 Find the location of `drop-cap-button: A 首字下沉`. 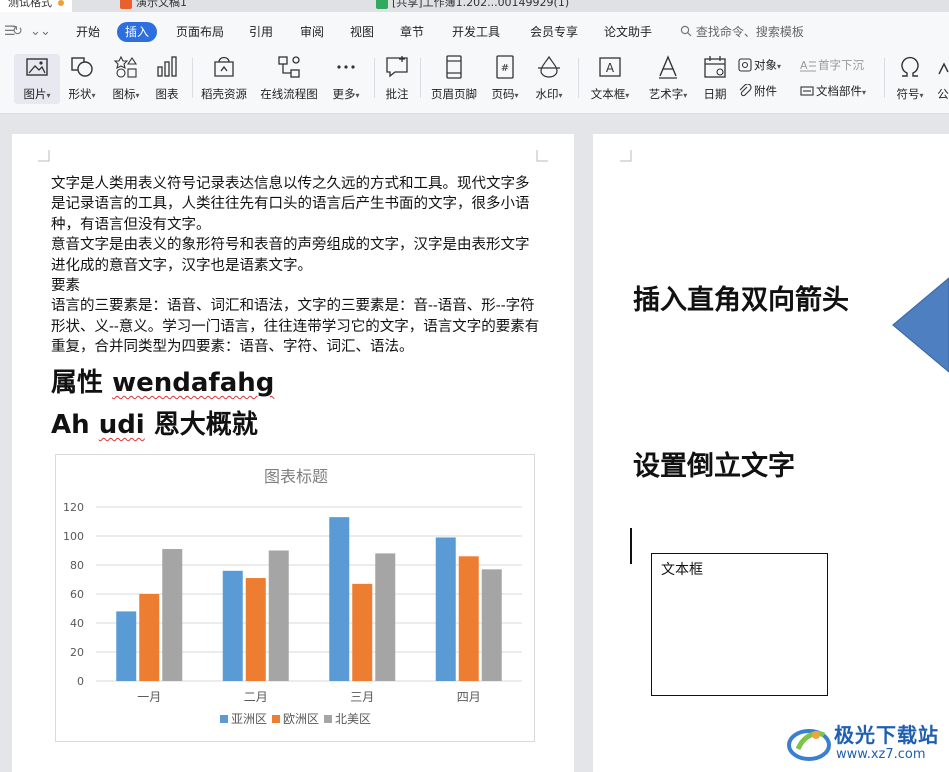

drop-cap-button: A 首字下沉 is located at coordinates (832, 65).